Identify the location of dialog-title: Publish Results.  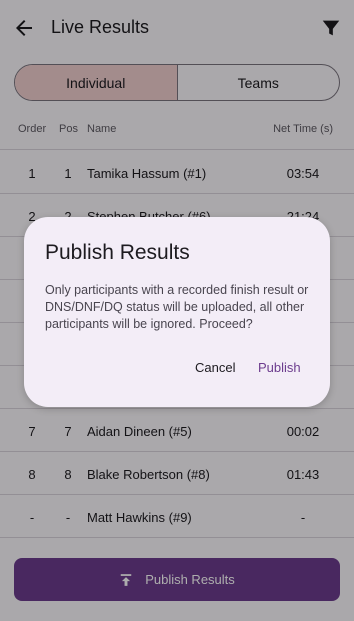
(117, 252).